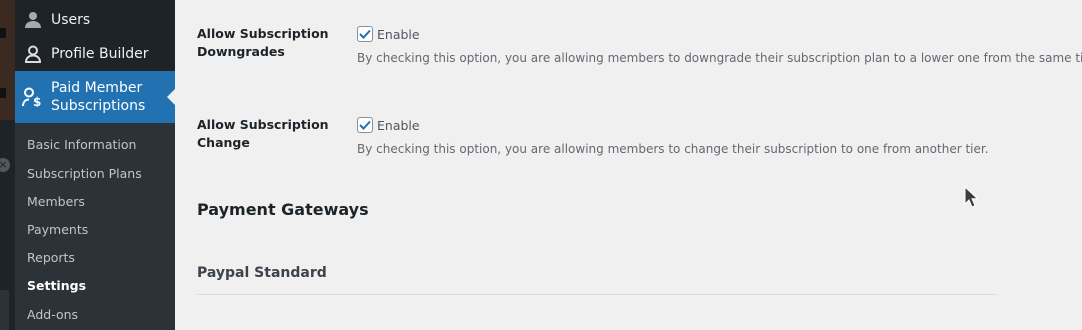  I want to click on menu-item-users: Users, so click(95, 20).